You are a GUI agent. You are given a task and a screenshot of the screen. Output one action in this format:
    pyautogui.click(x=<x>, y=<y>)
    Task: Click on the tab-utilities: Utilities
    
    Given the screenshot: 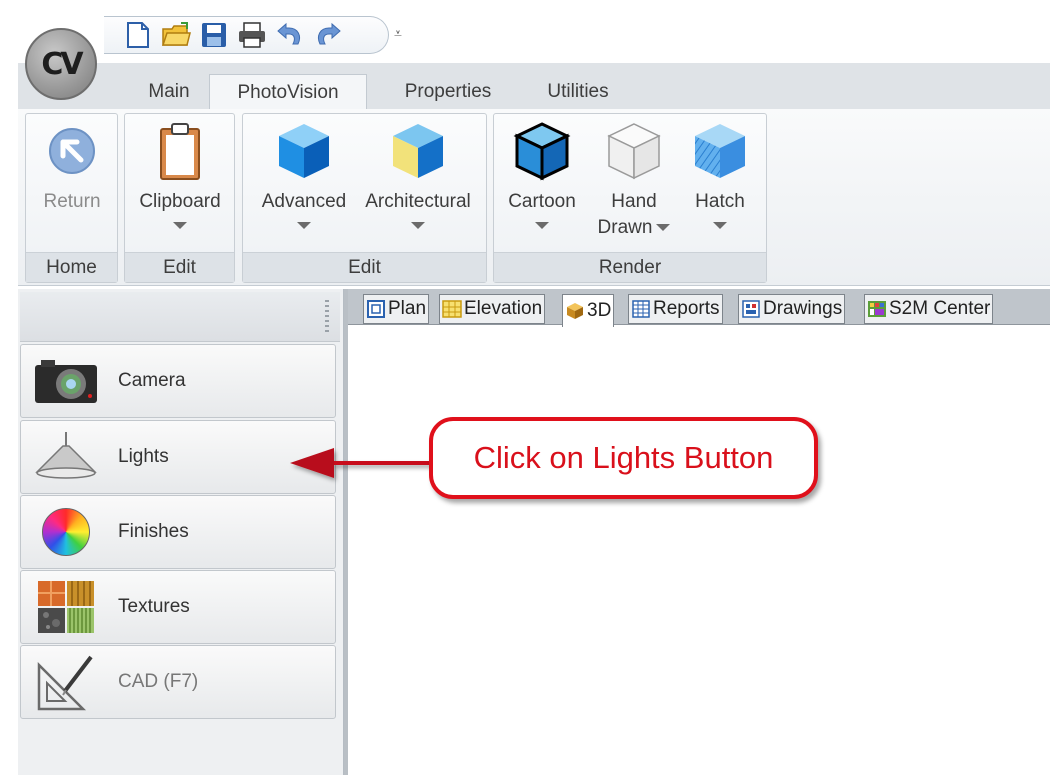 What is the action you would take?
    pyautogui.click(x=578, y=92)
    